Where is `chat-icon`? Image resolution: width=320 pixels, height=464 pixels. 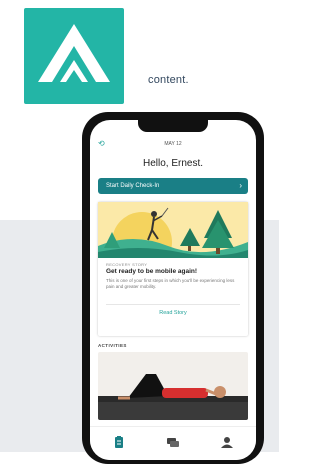
chat-icon is located at coordinates (173, 442).